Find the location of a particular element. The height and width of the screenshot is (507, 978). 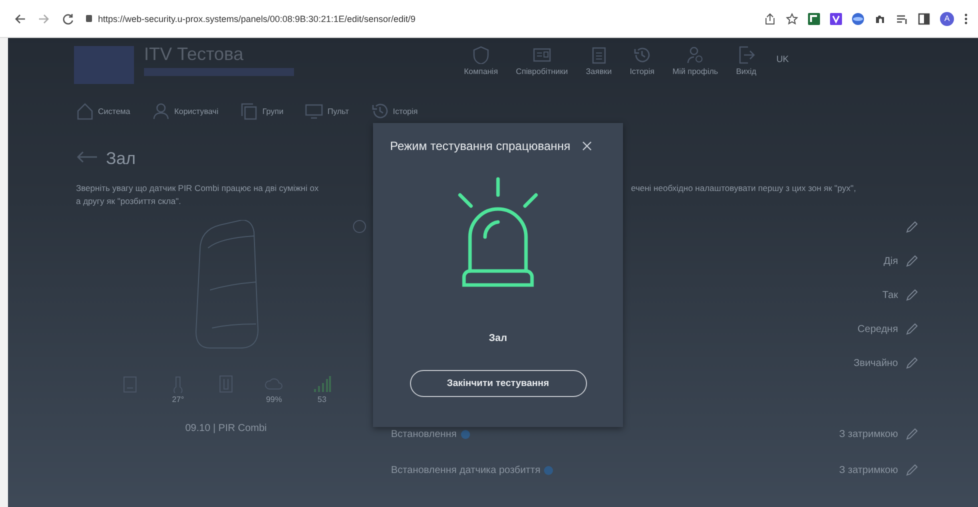

stacked-pages-icon is located at coordinates (249, 111).